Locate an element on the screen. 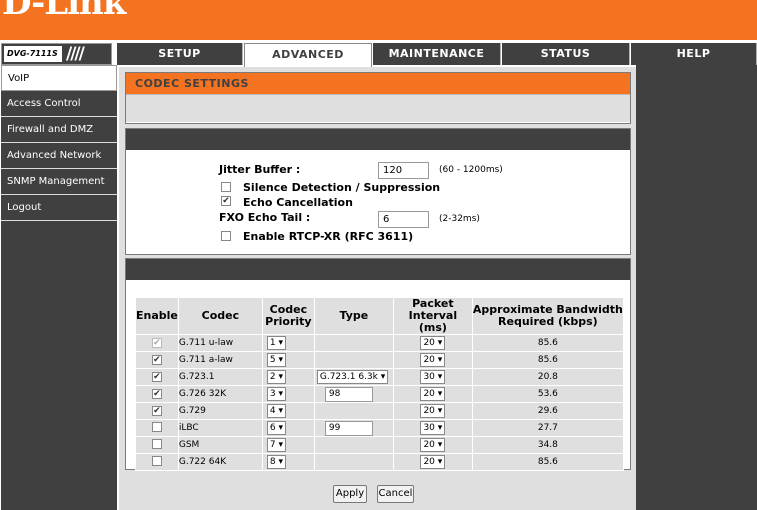  codec-name: G.711 a-law is located at coordinates (220, 360).